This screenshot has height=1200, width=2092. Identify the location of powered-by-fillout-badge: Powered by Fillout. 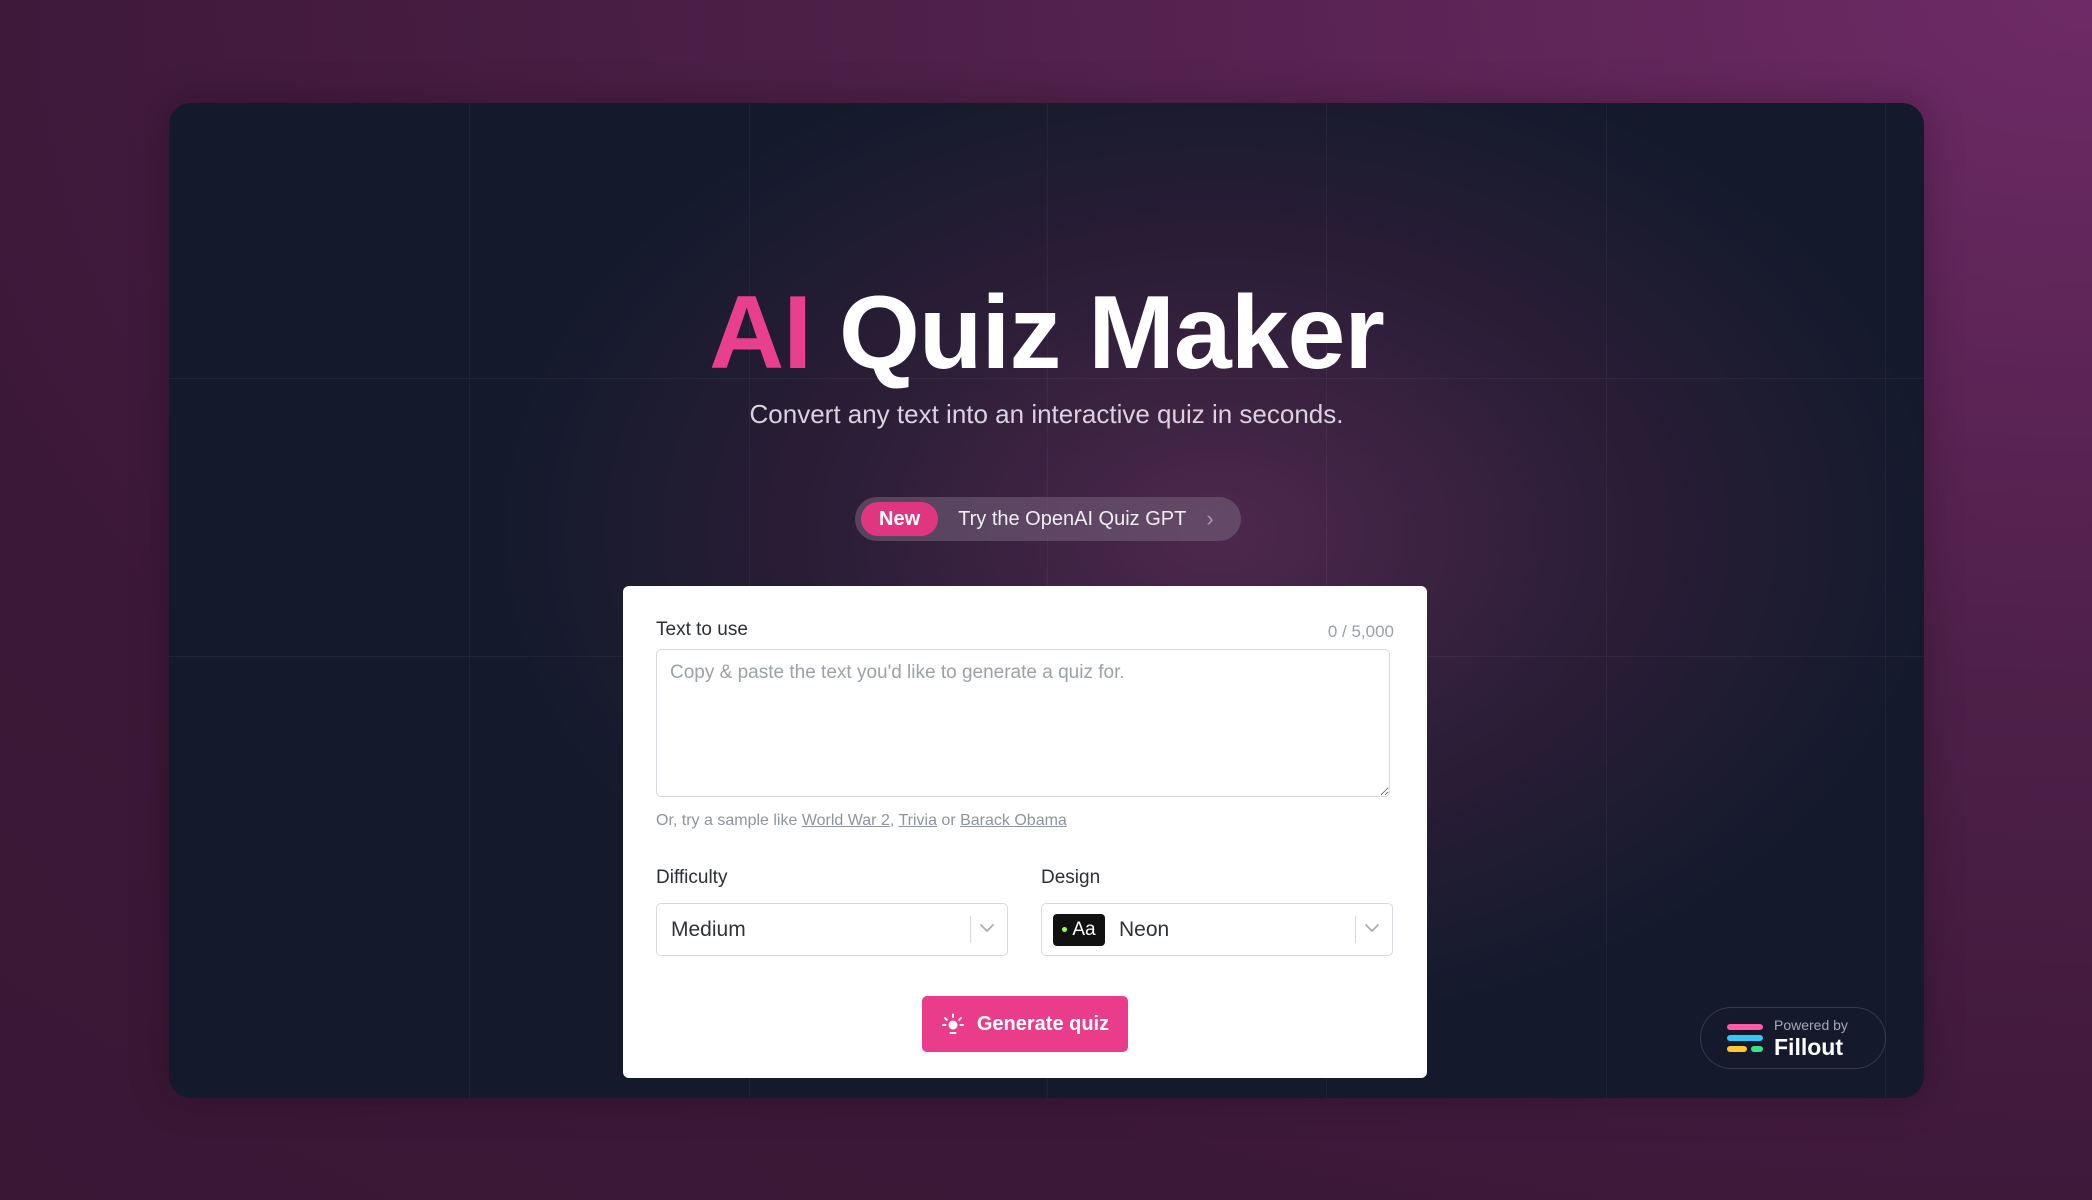
(1793, 1038).